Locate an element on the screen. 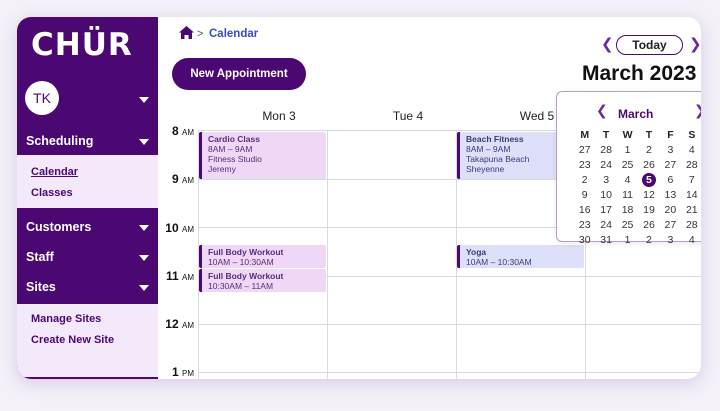 This screenshot has width=720, height=411. event-full-body-workout-1: Full Body Workout 10AM – 10:30AM is located at coordinates (262, 256).